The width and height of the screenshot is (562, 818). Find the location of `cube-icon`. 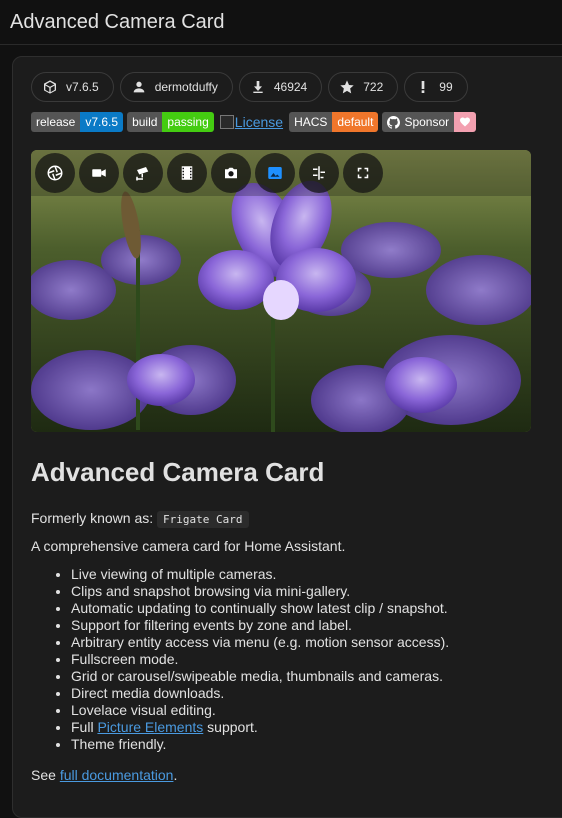

cube-icon is located at coordinates (50, 87).